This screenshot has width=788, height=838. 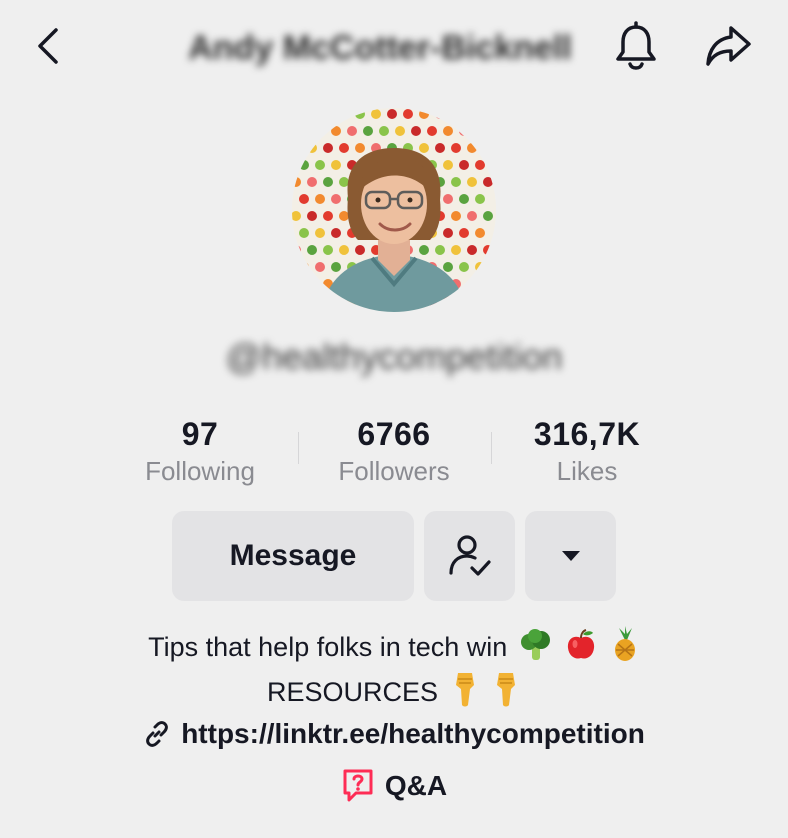 I want to click on stat-following: 97 Following, so click(x=200, y=449).